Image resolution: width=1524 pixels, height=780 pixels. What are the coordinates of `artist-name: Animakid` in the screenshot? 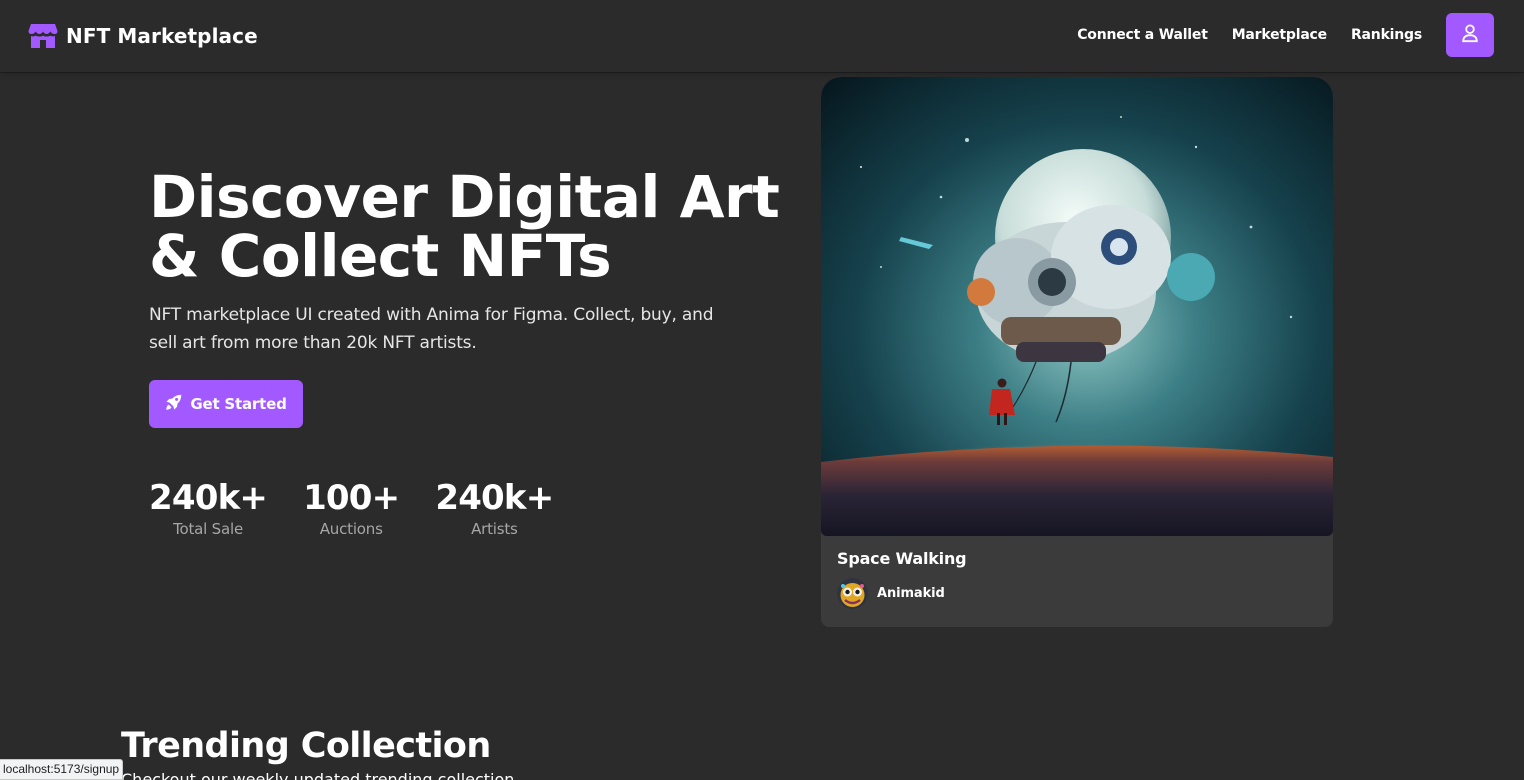 It's located at (911, 593).